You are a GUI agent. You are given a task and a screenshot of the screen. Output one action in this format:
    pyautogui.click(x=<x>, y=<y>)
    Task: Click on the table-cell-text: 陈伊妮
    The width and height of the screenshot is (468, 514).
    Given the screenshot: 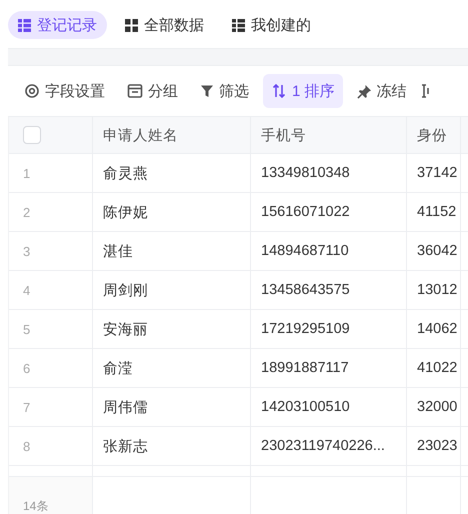 What is the action you would take?
    pyautogui.click(x=125, y=213)
    